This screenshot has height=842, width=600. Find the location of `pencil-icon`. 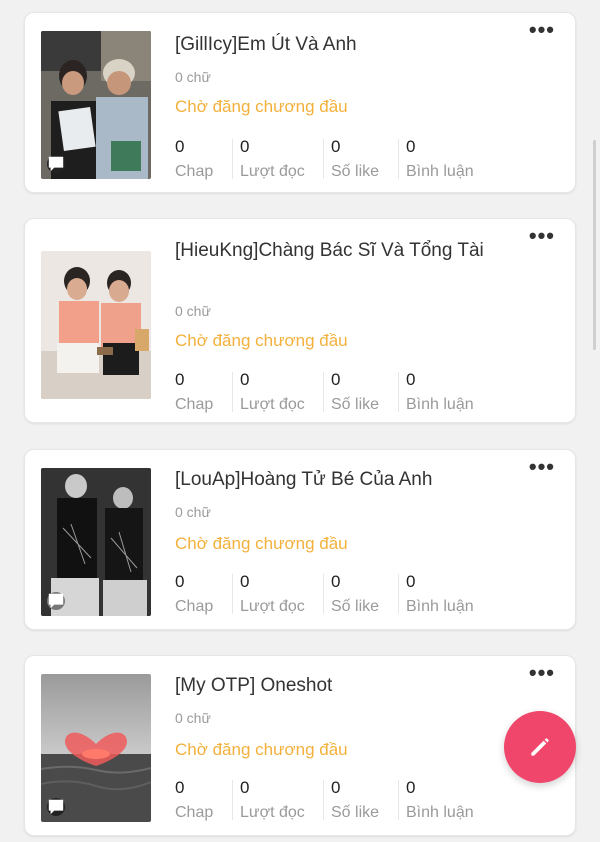

pencil-icon is located at coordinates (540, 747).